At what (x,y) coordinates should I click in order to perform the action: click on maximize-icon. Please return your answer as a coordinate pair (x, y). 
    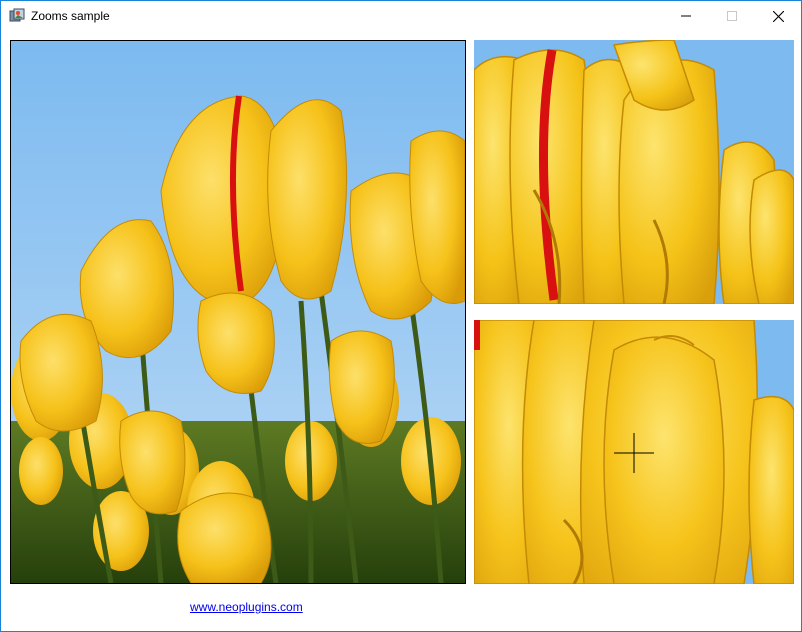
    Looking at the image, I should click on (732, 16).